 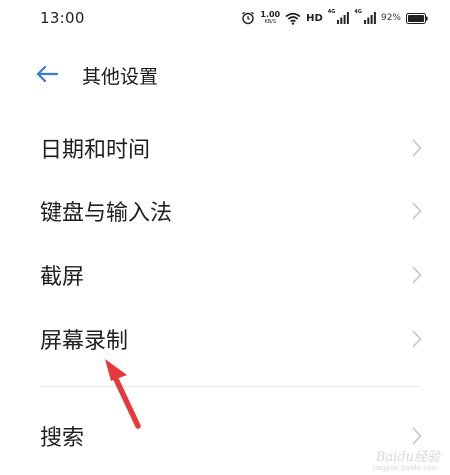 I want to click on status-time: 13:00, so click(x=62, y=18).